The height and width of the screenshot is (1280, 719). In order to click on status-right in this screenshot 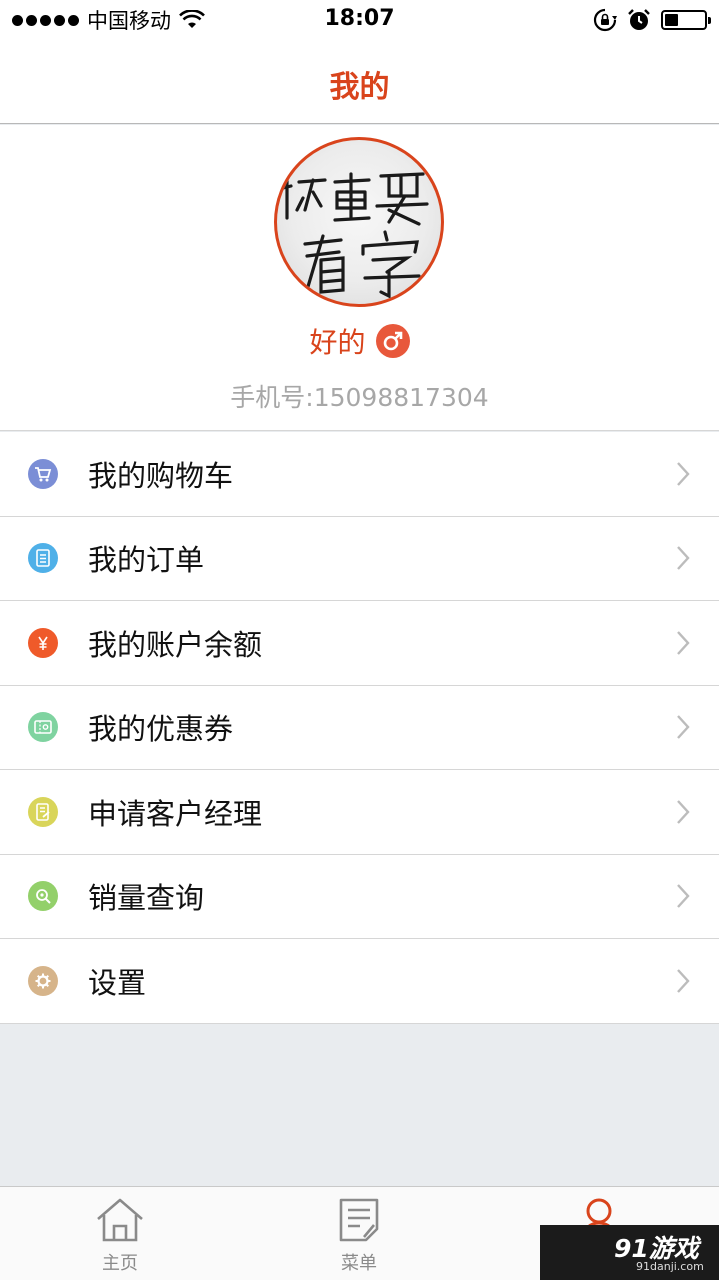, I will do `click(652, 20)`.